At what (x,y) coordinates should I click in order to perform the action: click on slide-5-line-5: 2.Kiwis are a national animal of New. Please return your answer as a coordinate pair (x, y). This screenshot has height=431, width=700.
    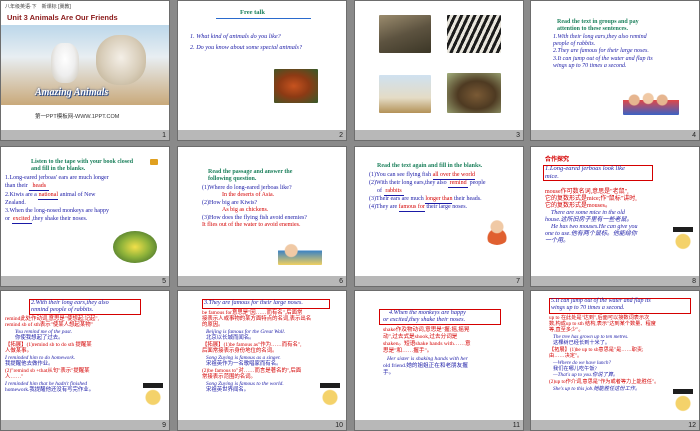
    Looking at the image, I should click on (50, 196).